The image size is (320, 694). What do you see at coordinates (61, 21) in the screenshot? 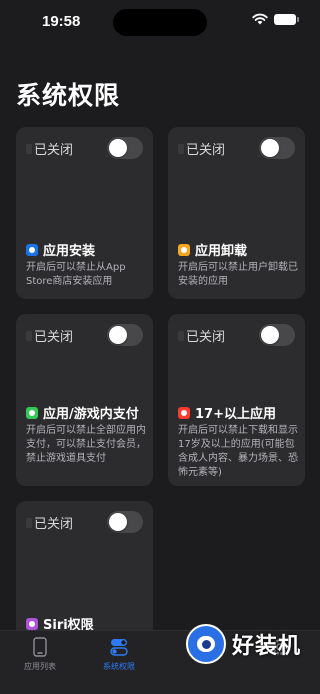
I see `status-time: 19:58` at bounding box center [61, 21].